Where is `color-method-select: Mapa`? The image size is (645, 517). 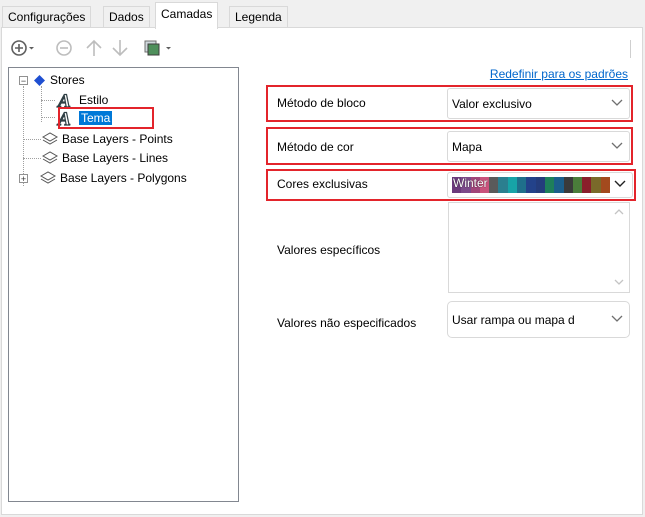 color-method-select: Mapa is located at coordinates (538, 146).